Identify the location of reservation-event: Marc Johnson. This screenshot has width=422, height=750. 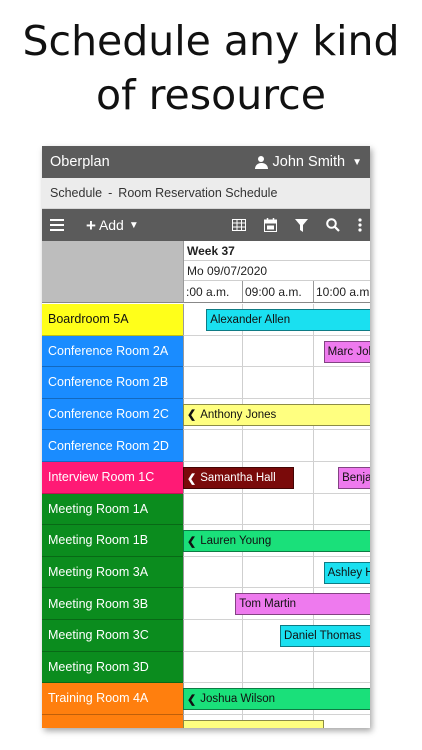
(346, 351).